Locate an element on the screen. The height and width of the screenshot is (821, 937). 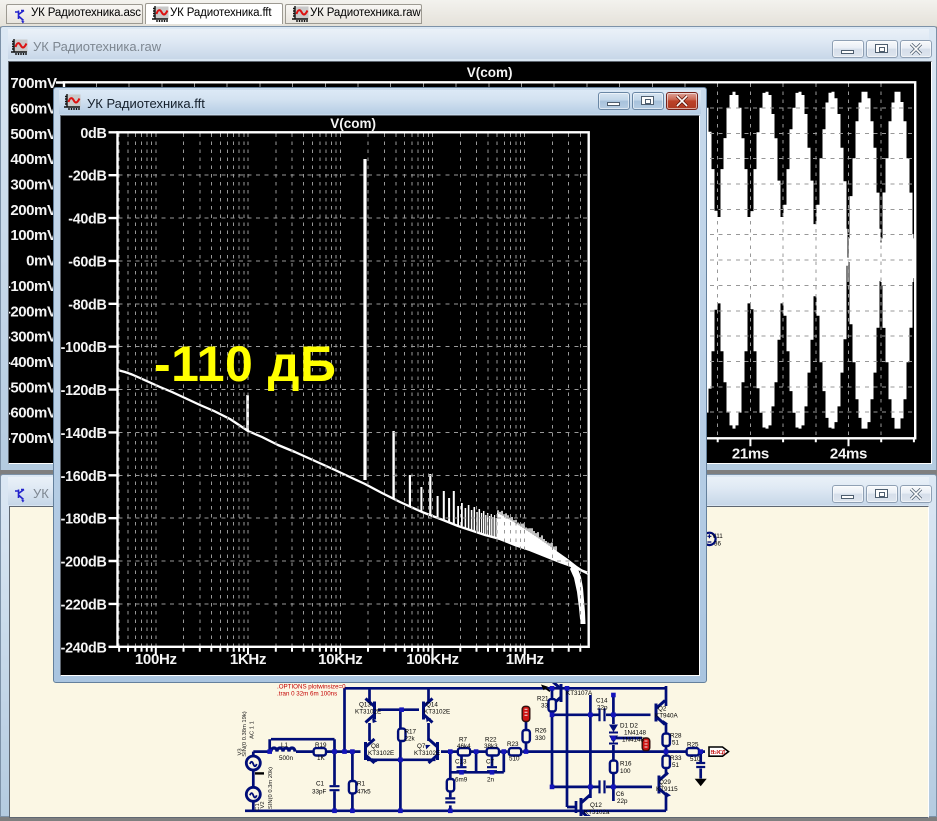
svg-text: R16 is located at coordinates (626, 764).